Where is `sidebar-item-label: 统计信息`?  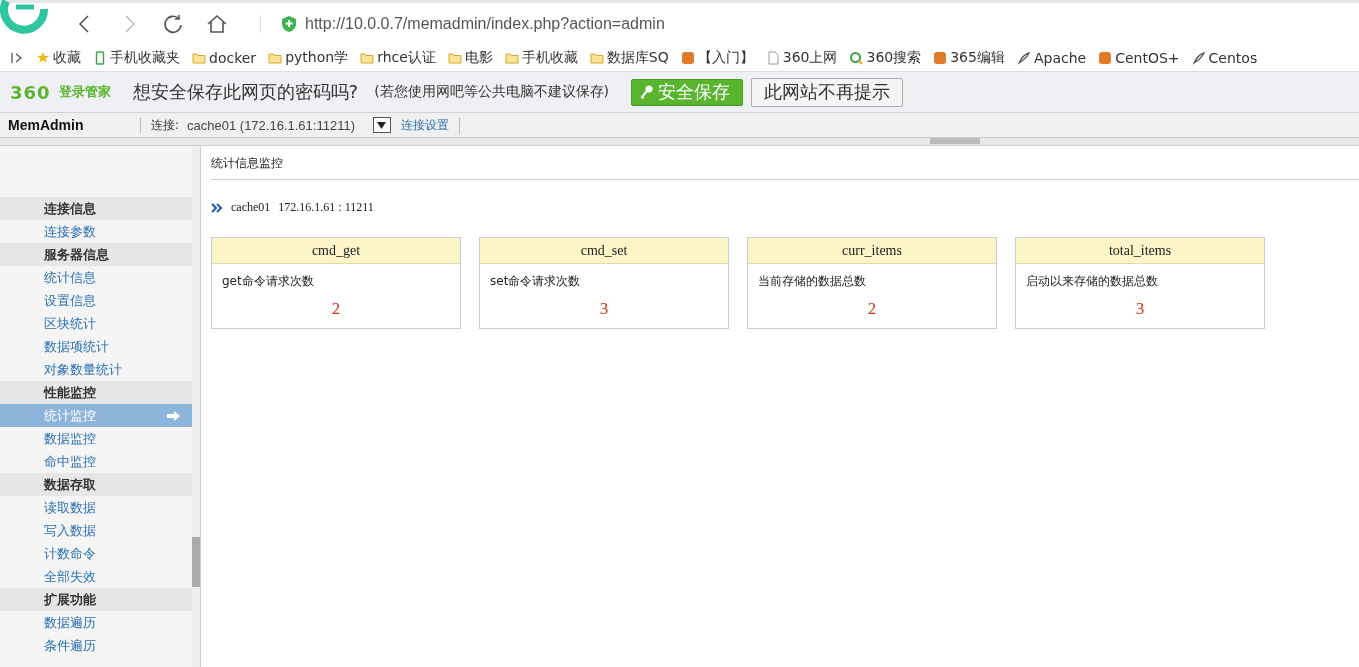
sidebar-item-label: 统计信息 is located at coordinates (70, 277).